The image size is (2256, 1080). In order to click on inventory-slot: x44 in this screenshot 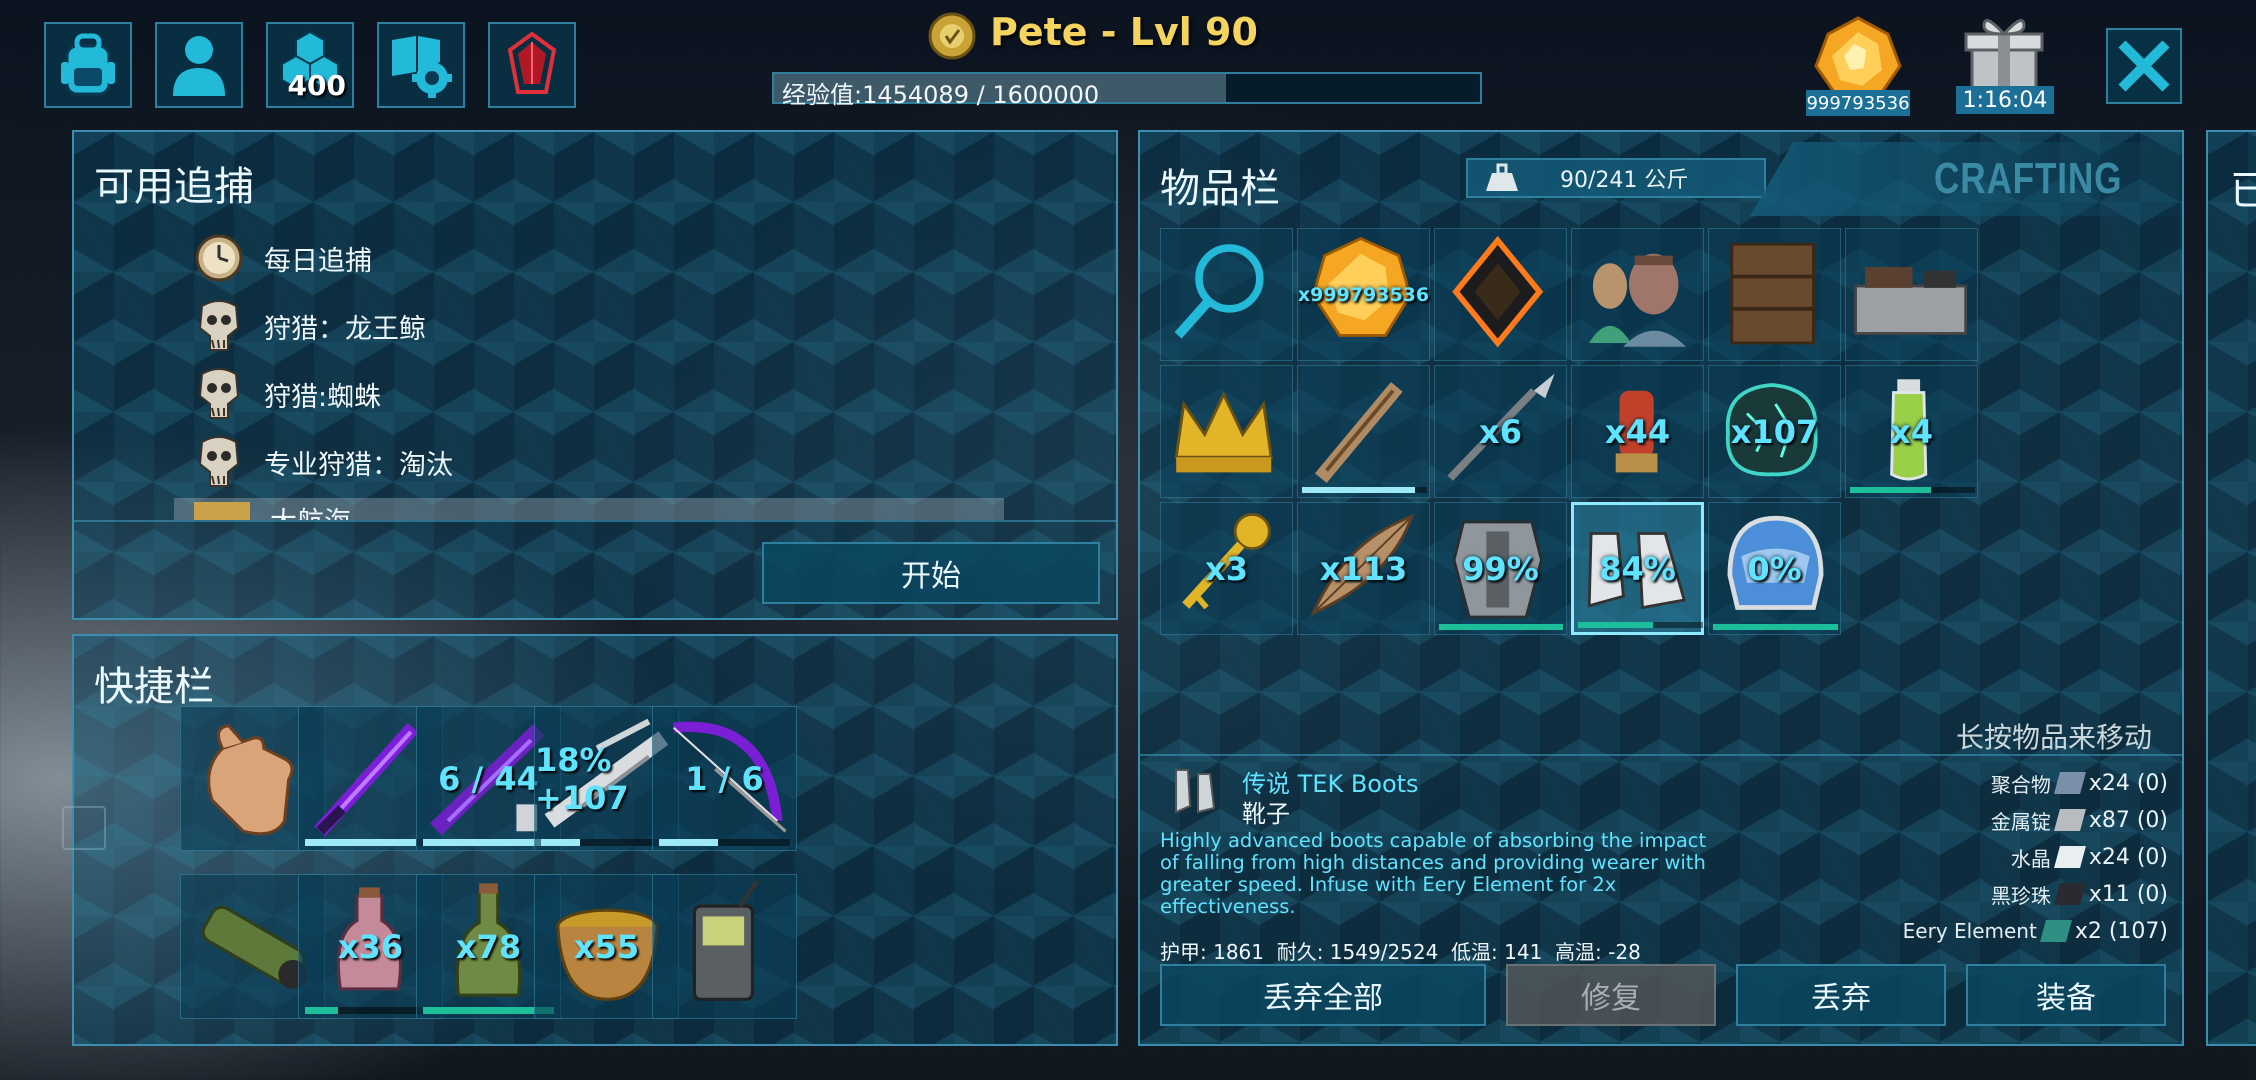, I will do `click(1637, 431)`.